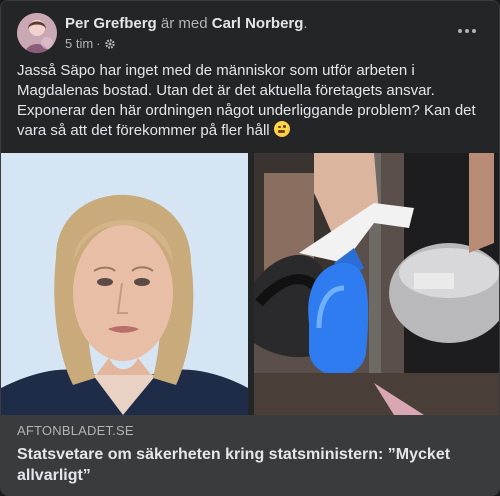 The image size is (500, 496). I want to click on post-meta: 5 tim ·, so click(90, 44).